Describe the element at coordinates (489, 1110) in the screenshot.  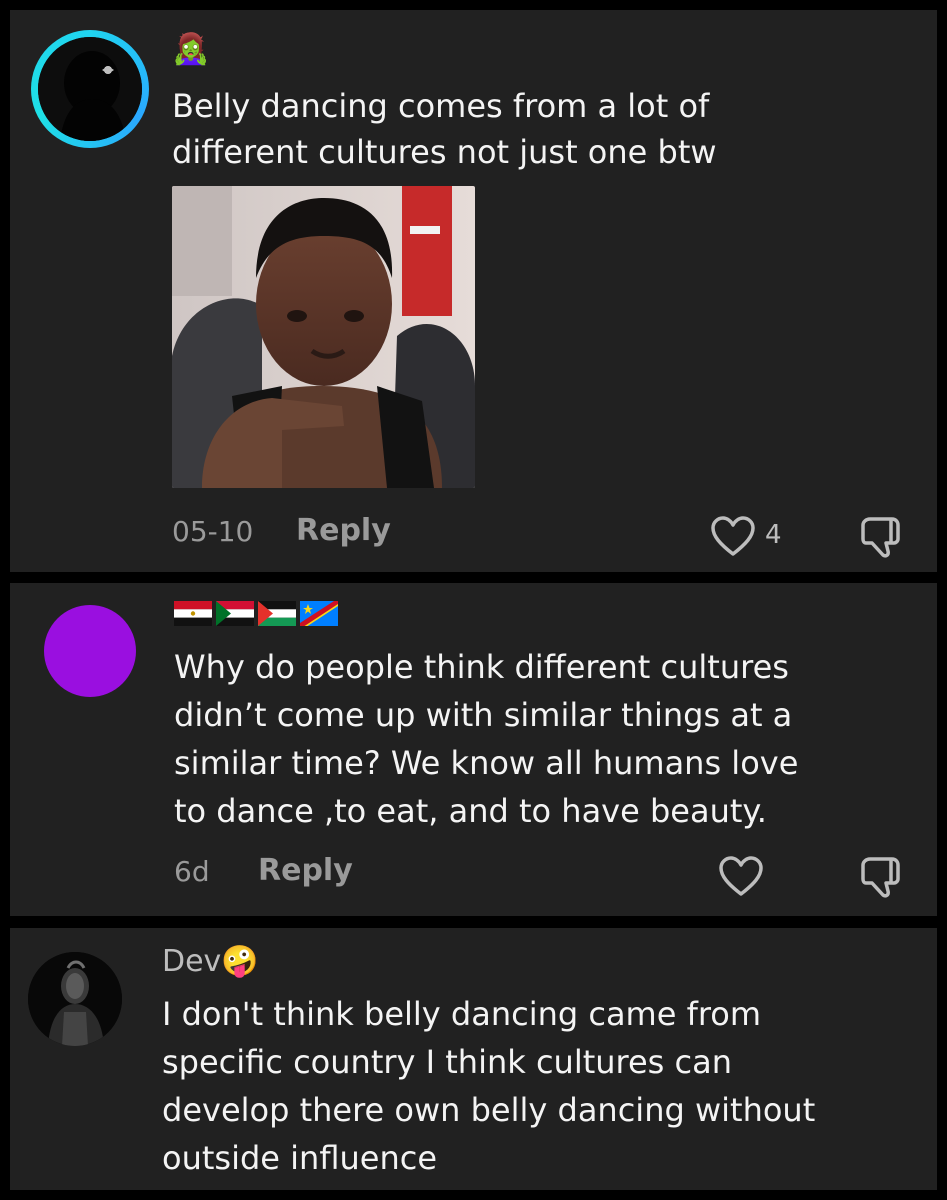
I see `comment-text-line: develop there own belly dancing without` at that location.